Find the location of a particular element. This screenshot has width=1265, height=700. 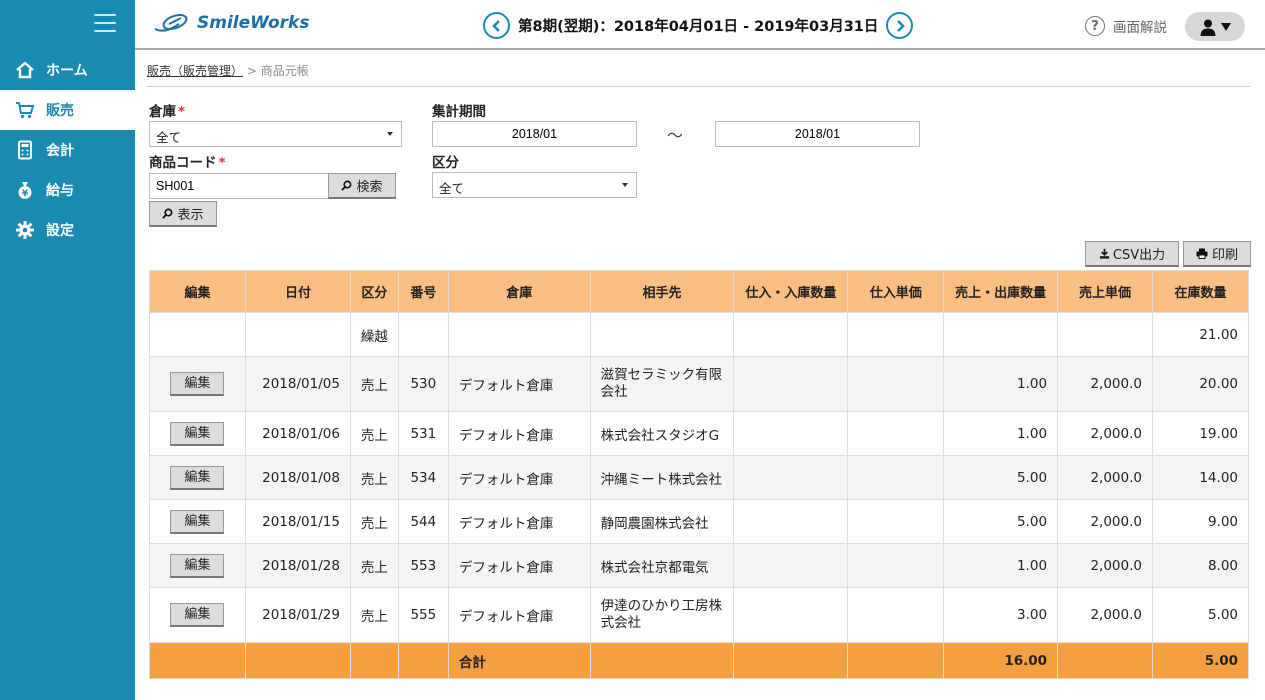

sidebar-item-label: ホーム is located at coordinates (67, 71).